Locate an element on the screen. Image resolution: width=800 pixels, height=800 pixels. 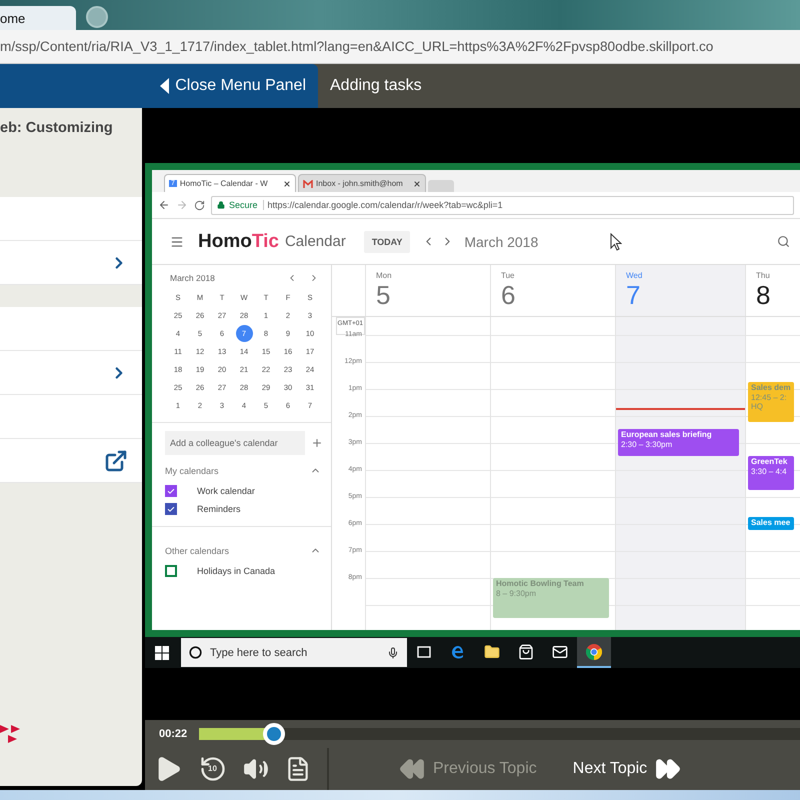
product-name: Calendar is located at coordinates (315, 241).